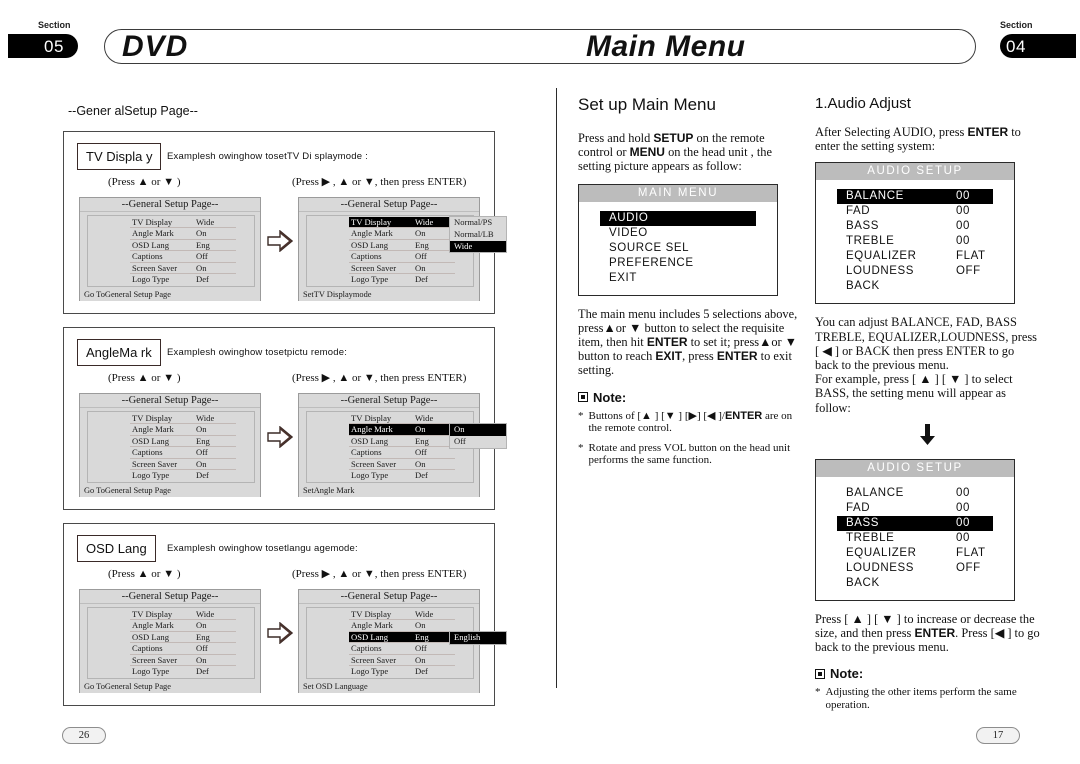  What do you see at coordinates (203, 244) in the screenshot?
I see `osd-row-value: Eng` at bounding box center [203, 244].